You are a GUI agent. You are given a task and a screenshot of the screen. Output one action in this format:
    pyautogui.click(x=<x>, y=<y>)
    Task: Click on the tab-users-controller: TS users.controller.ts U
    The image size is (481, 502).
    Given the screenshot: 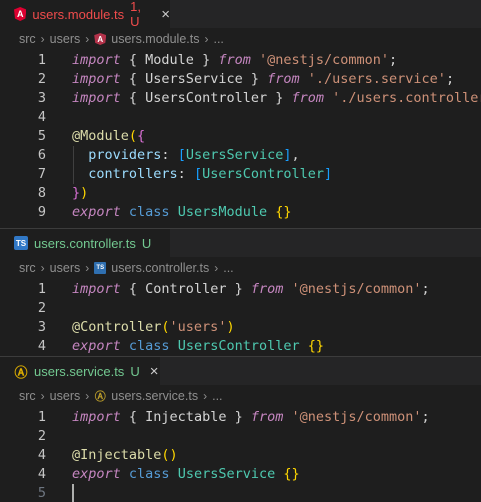 What is the action you would take?
    pyautogui.click(x=85, y=243)
    